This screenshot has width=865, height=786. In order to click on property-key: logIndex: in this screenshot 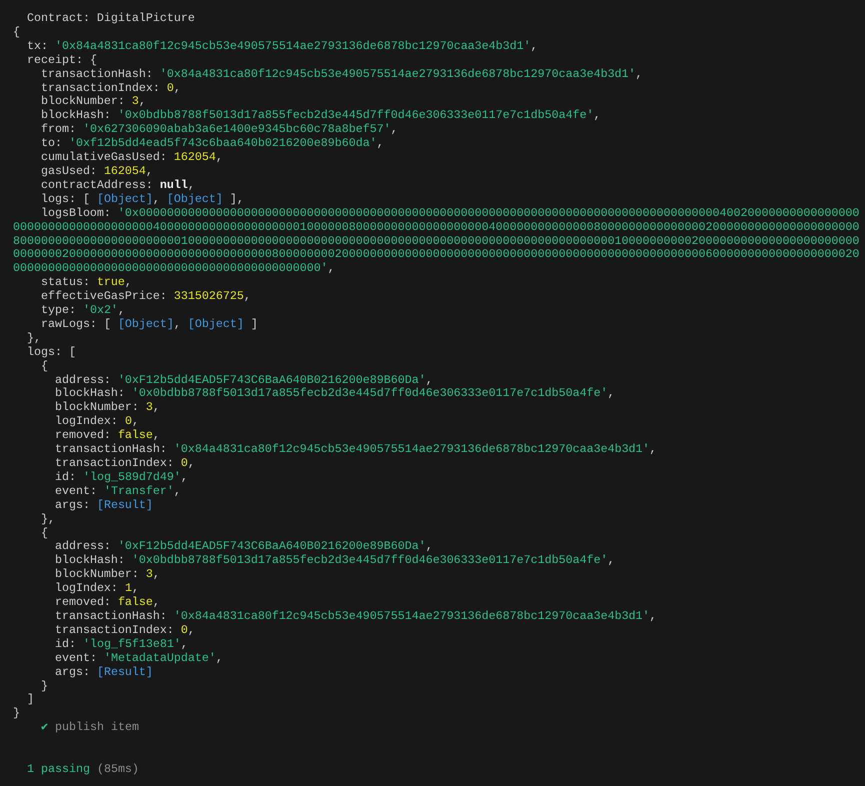, I will do `click(86, 588)`.